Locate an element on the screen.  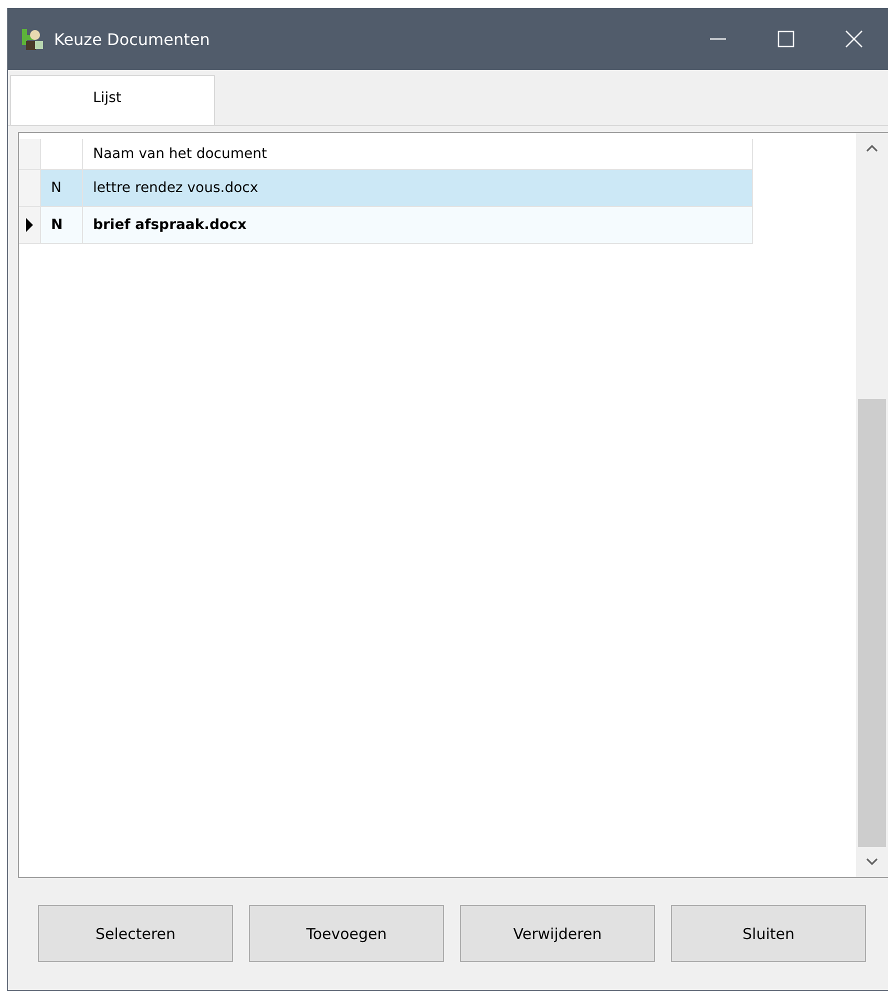
dialog-button: Selecteren is located at coordinates (135, 933).